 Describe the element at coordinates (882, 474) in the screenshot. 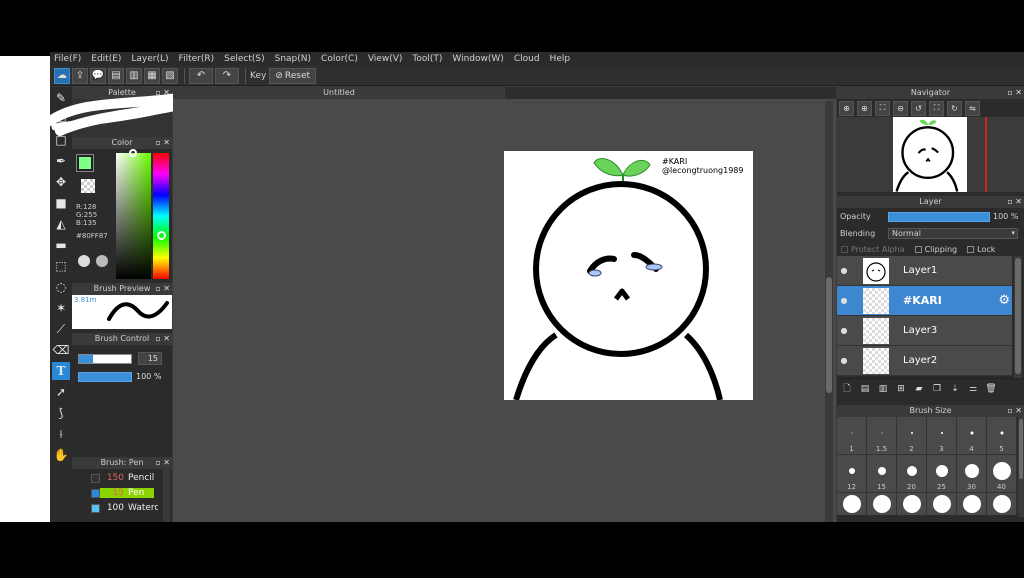

I see `brush-size-cell: 15` at that location.